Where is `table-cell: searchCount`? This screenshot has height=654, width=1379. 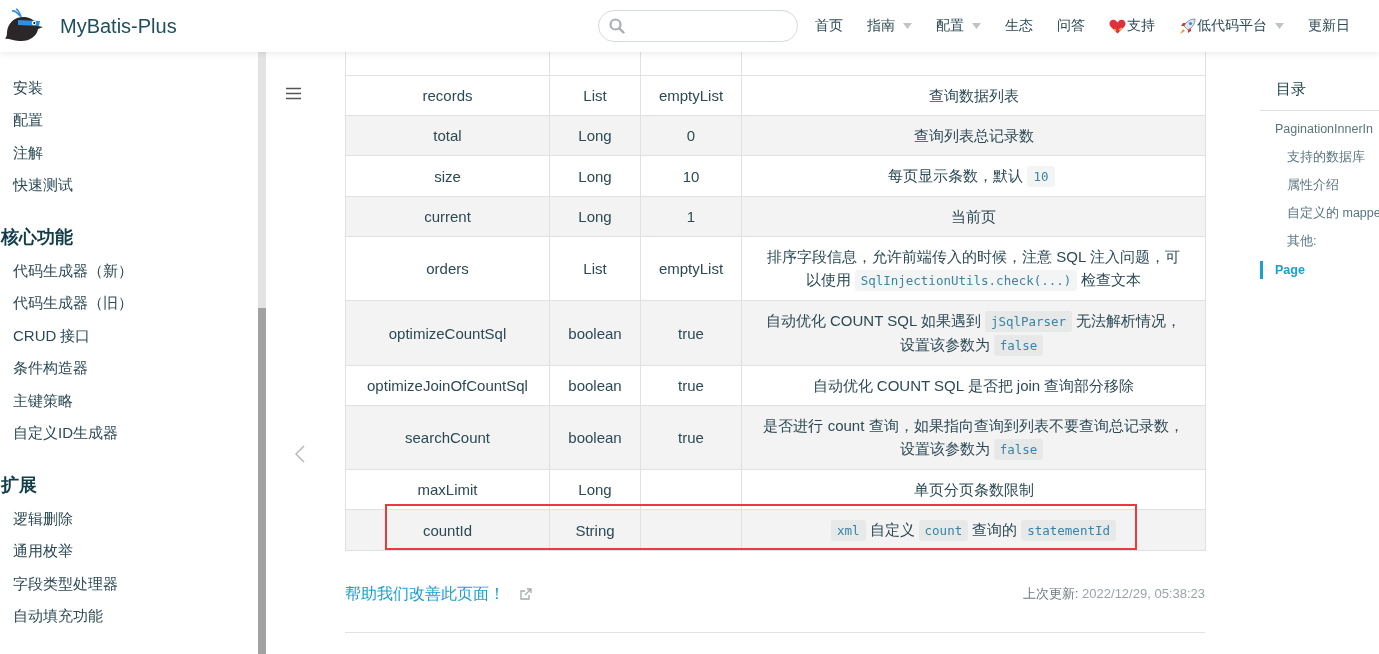 table-cell: searchCount is located at coordinates (447, 437).